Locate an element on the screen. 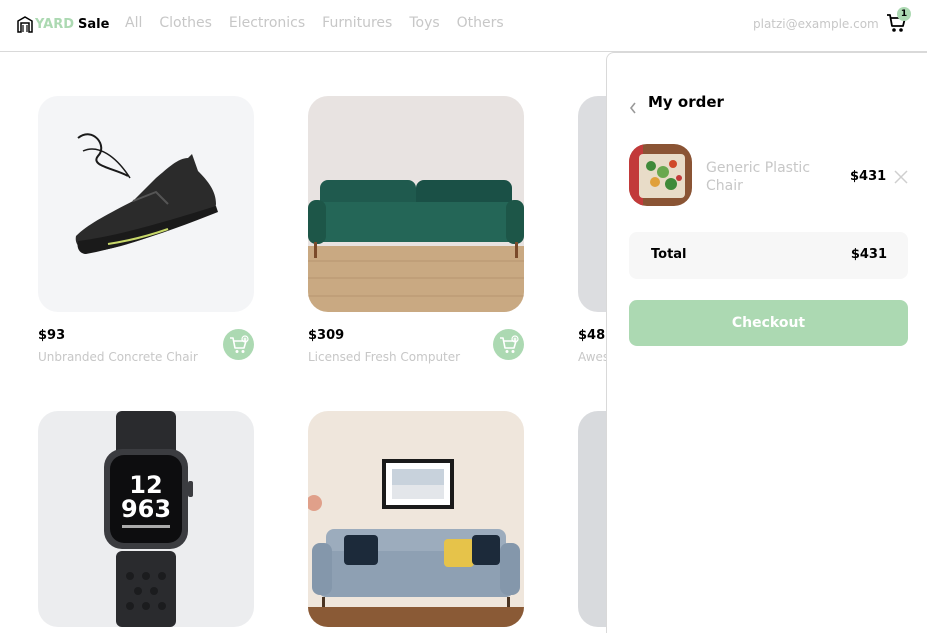 The height and width of the screenshot is (633, 927). grey-sofa-image is located at coordinates (416, 519).